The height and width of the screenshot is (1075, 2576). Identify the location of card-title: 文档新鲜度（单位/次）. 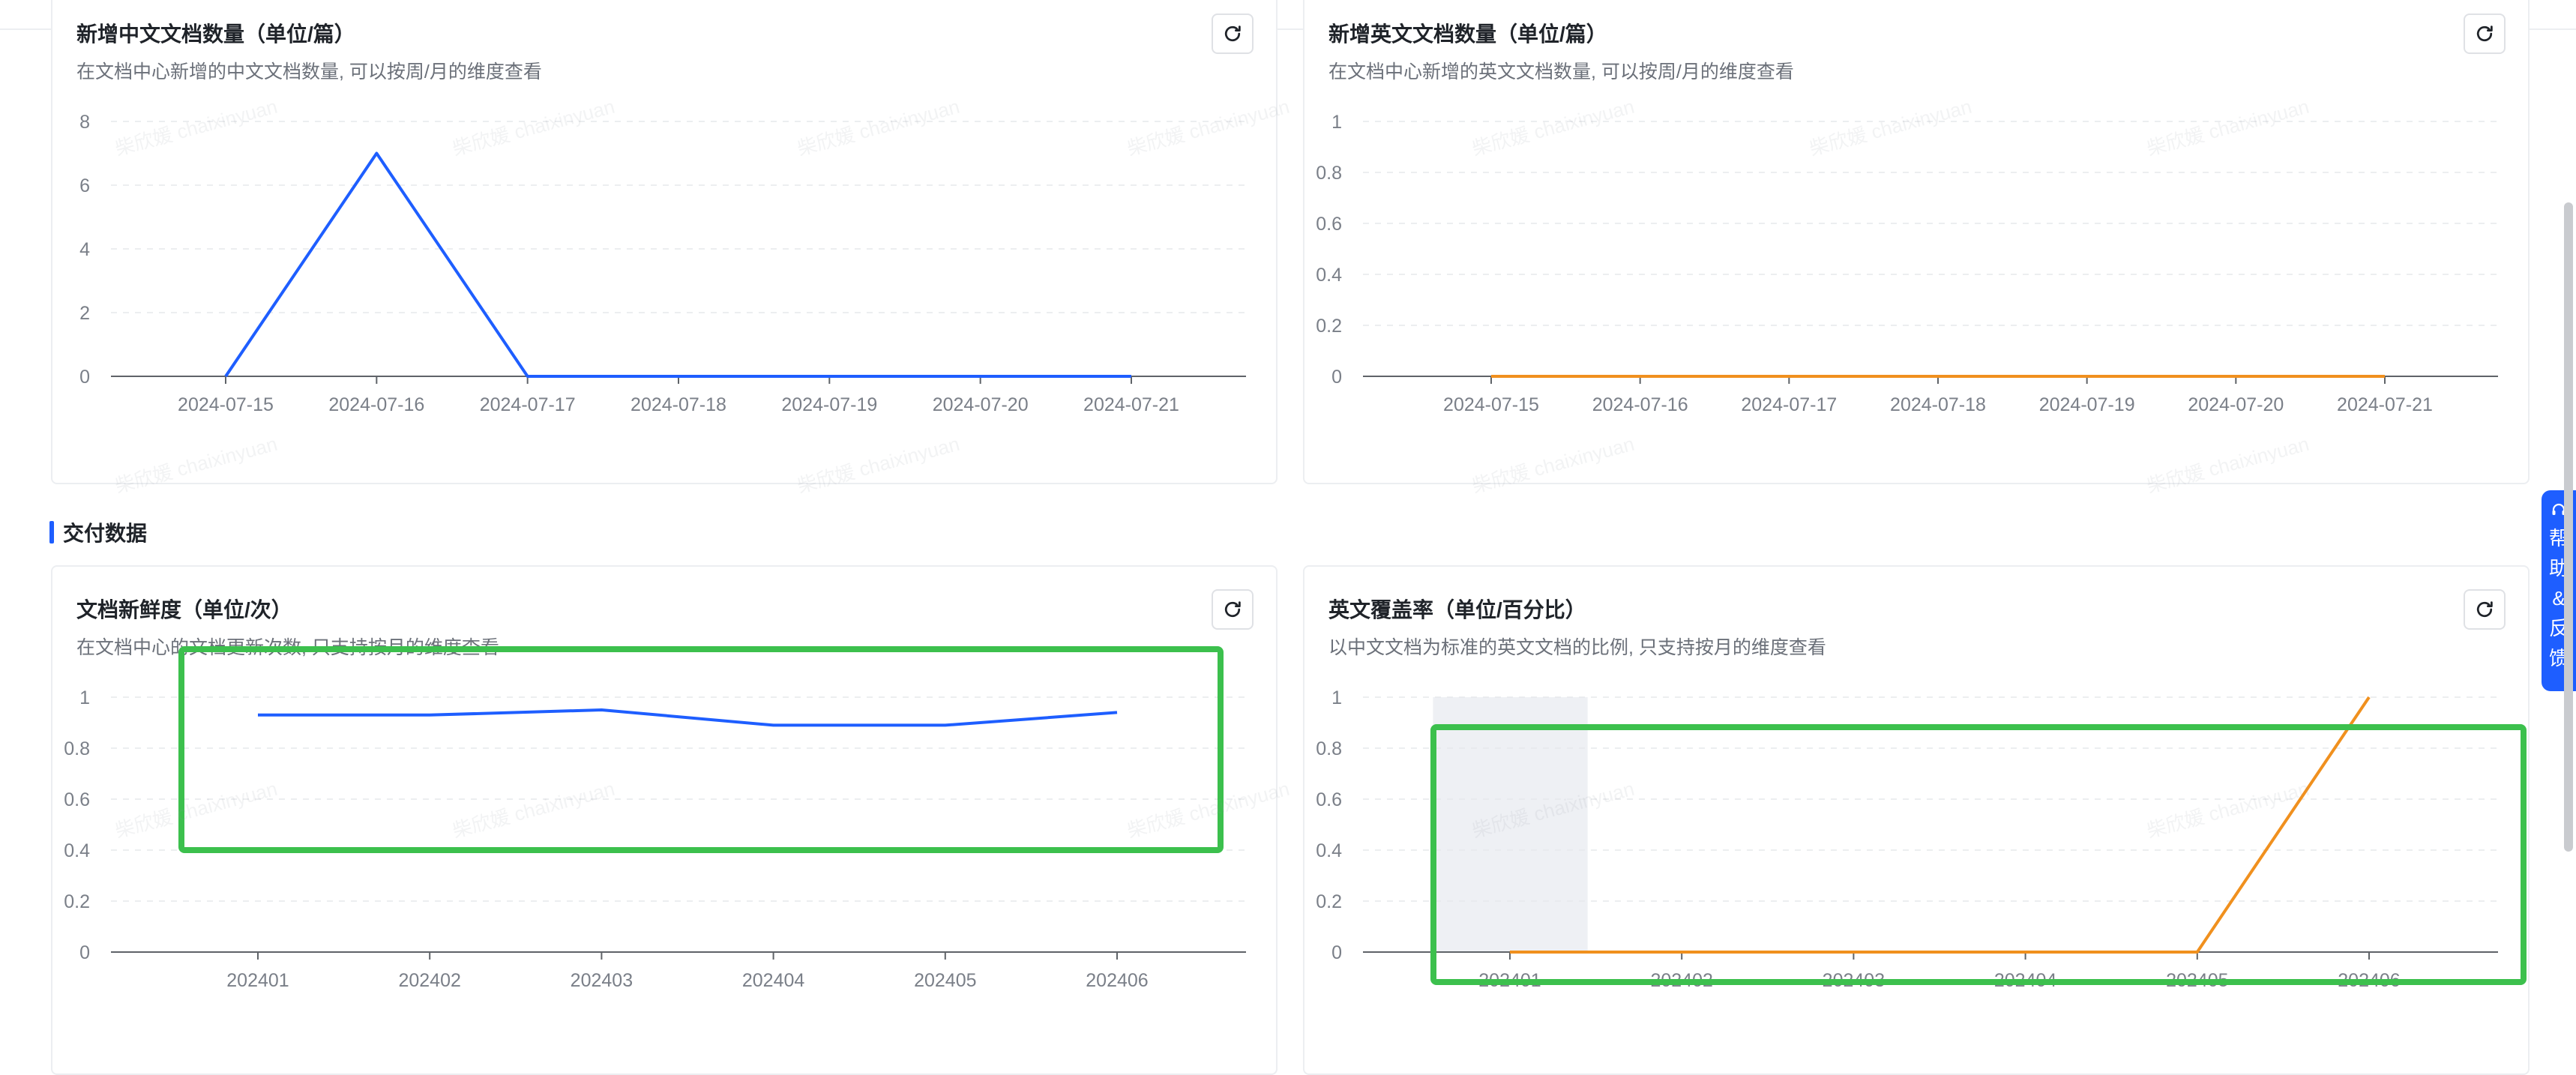
(184, 609).